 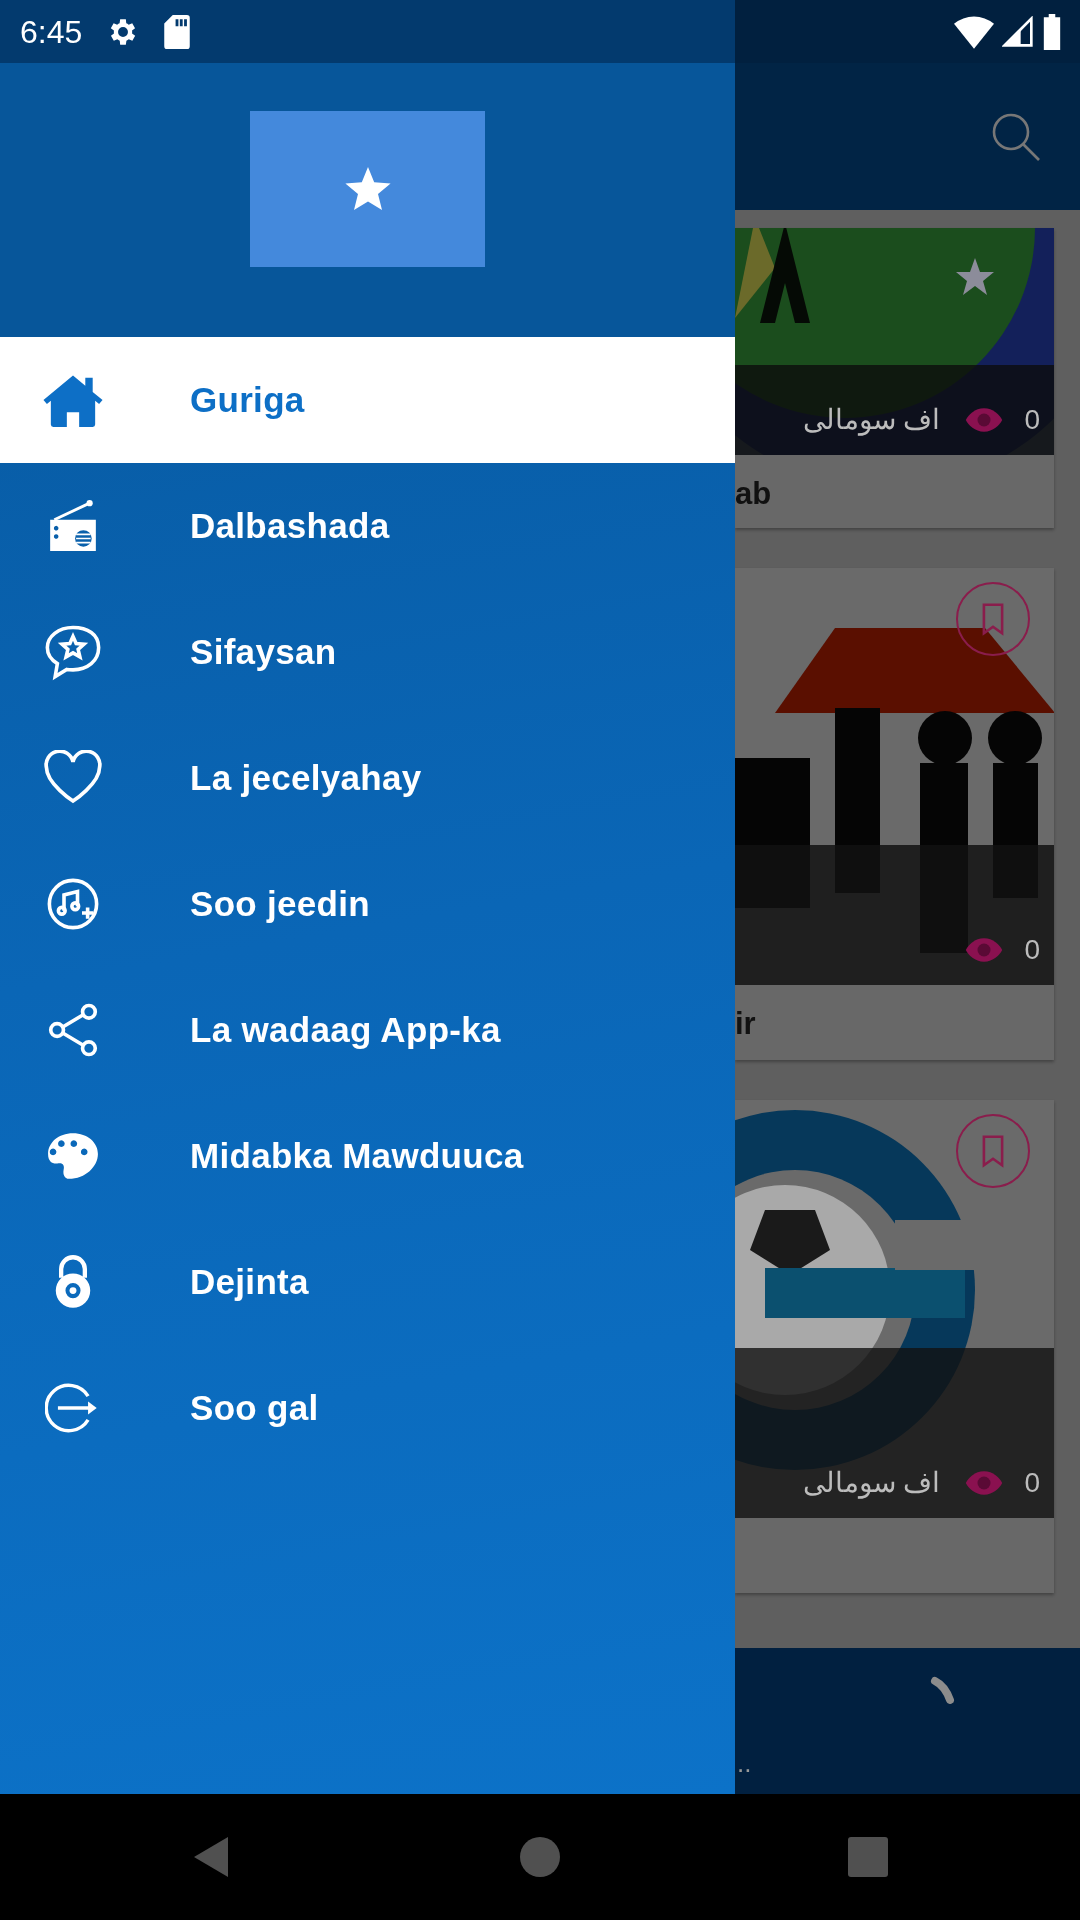 What do you see at coordinates (367, 904) in the screenshot?
I see `menu-item: Soo jeedin` at bounding box center [367, 904].